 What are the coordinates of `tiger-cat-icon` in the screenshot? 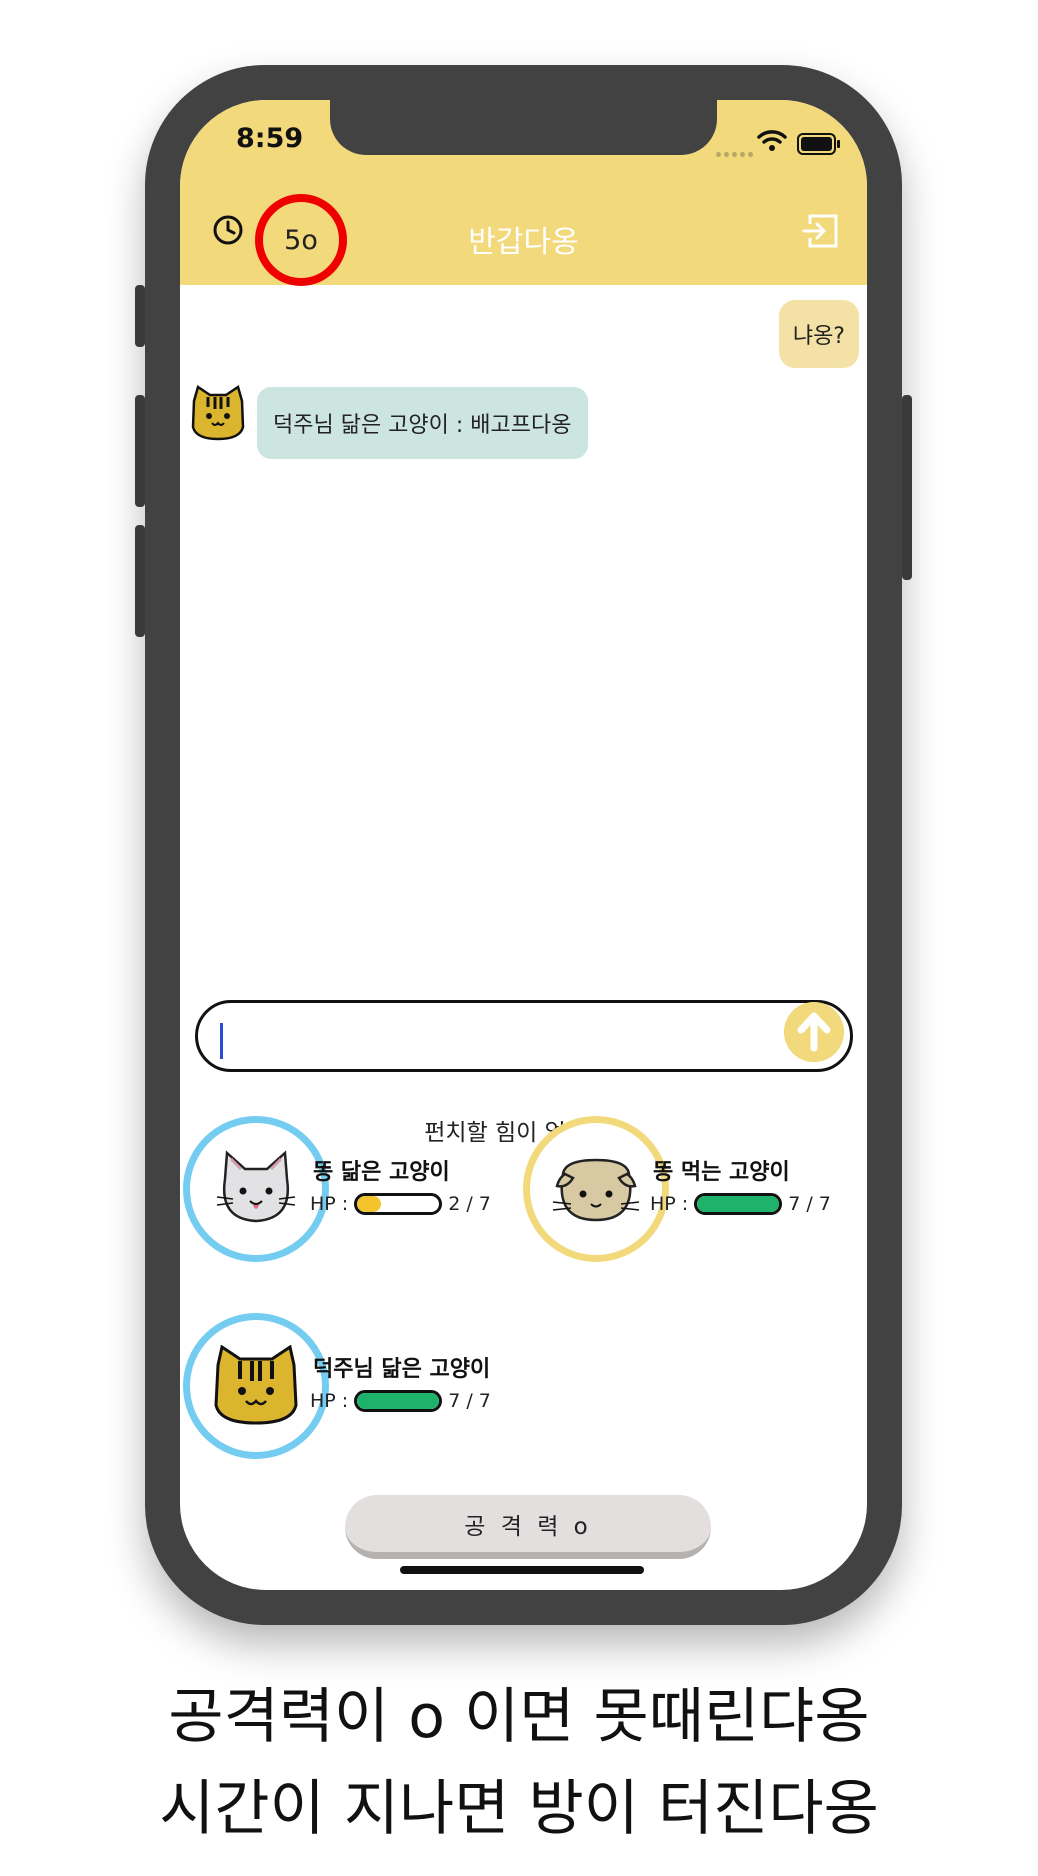 It's located at (256, 1385).